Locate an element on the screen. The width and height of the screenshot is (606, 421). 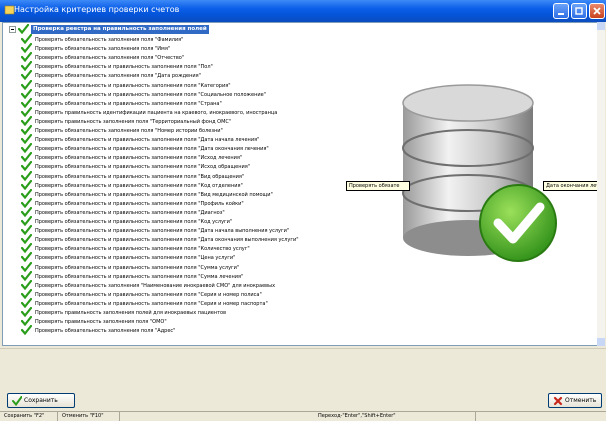
close-icon is located at coordinates (597, 11).